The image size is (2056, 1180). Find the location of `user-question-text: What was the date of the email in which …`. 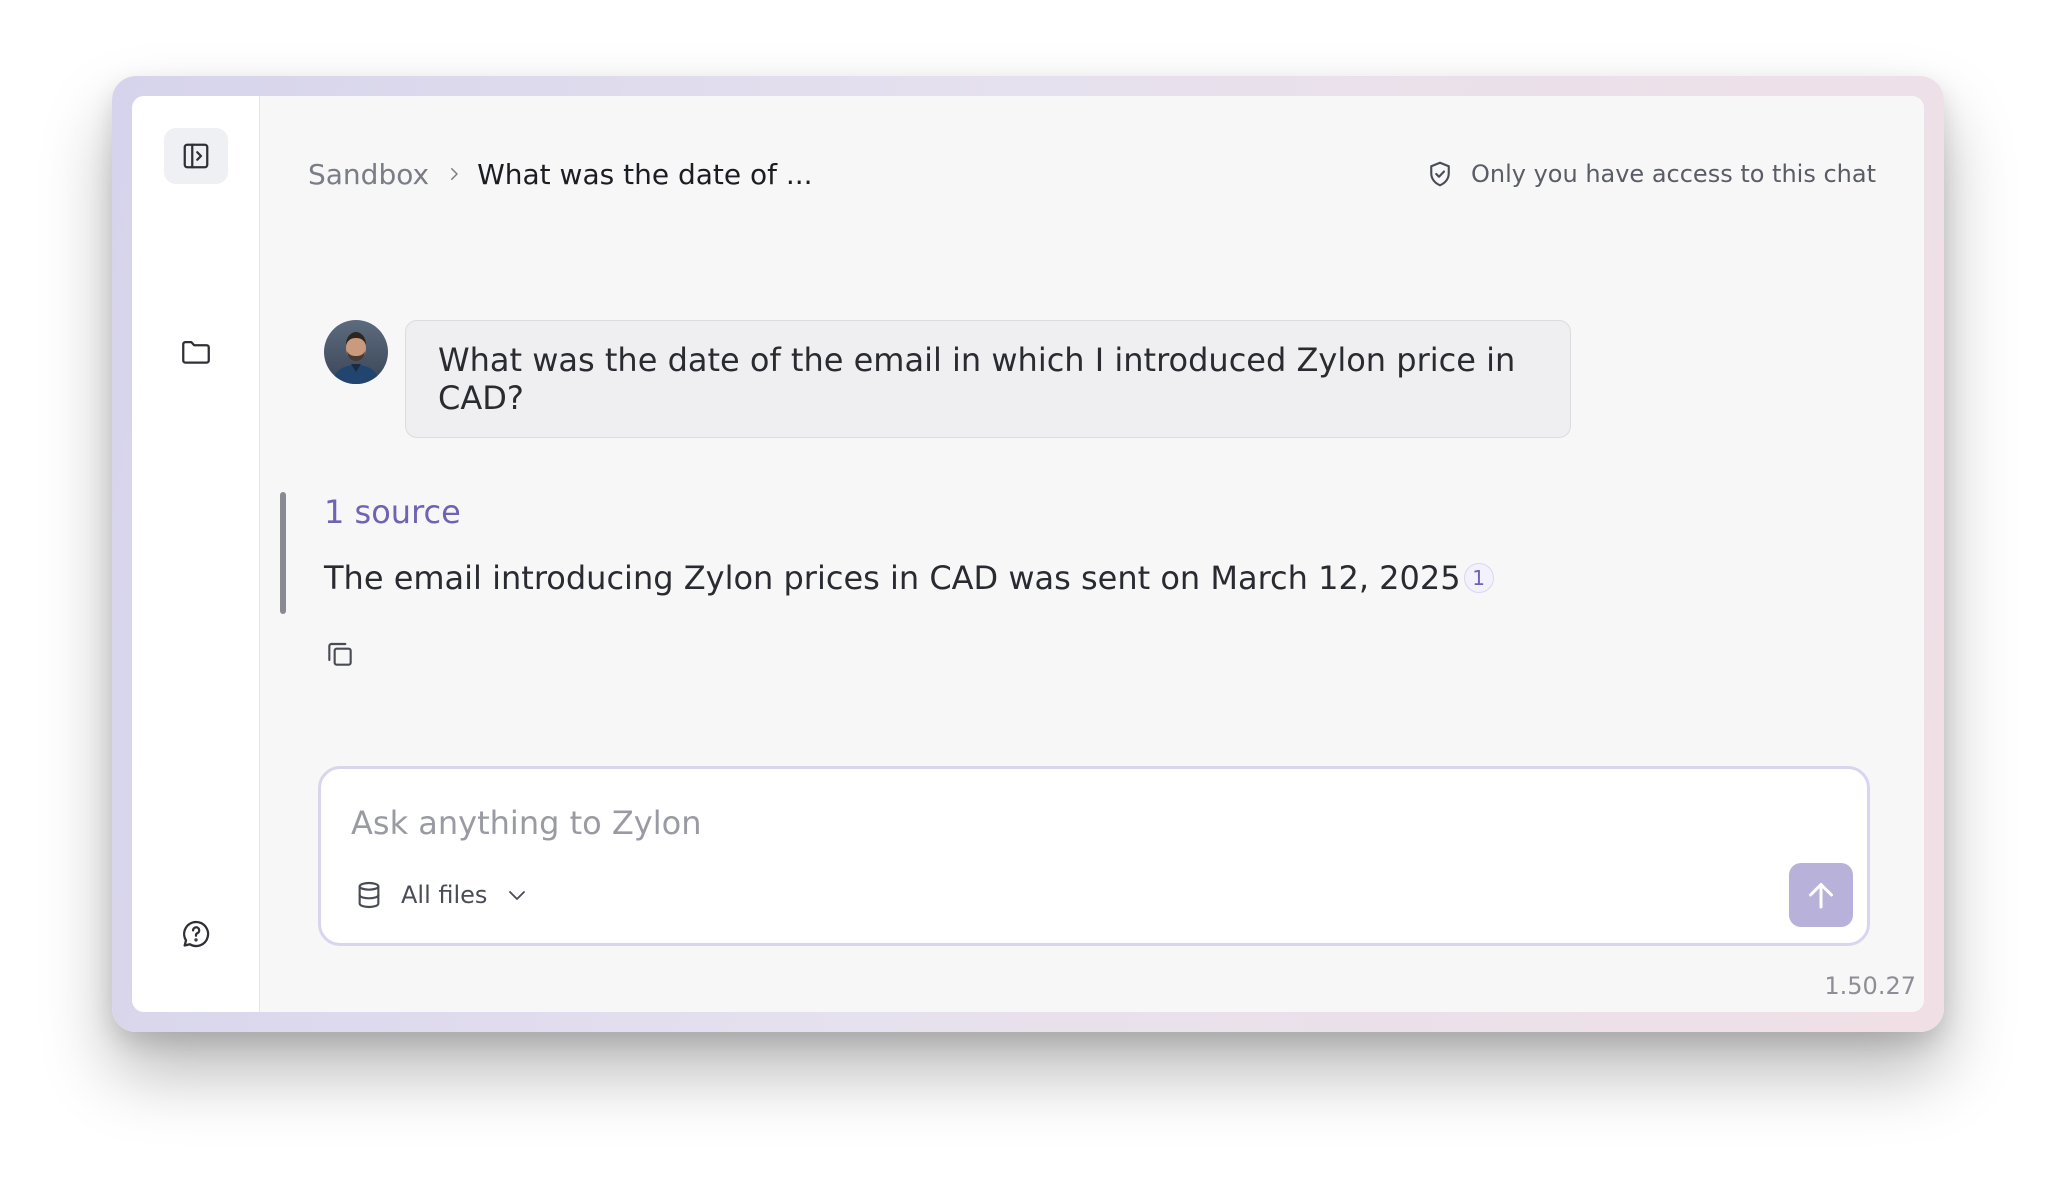

user-question-text: What was the date of the email in which … is located at coordinates (977, 379).